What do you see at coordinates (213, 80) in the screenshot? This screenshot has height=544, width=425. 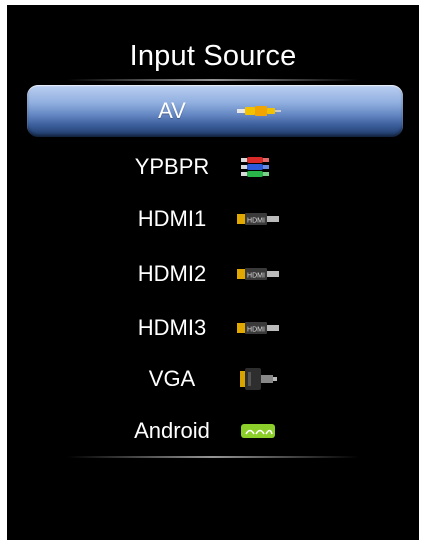 I see `title-divider` at bounding box center [213, 80].